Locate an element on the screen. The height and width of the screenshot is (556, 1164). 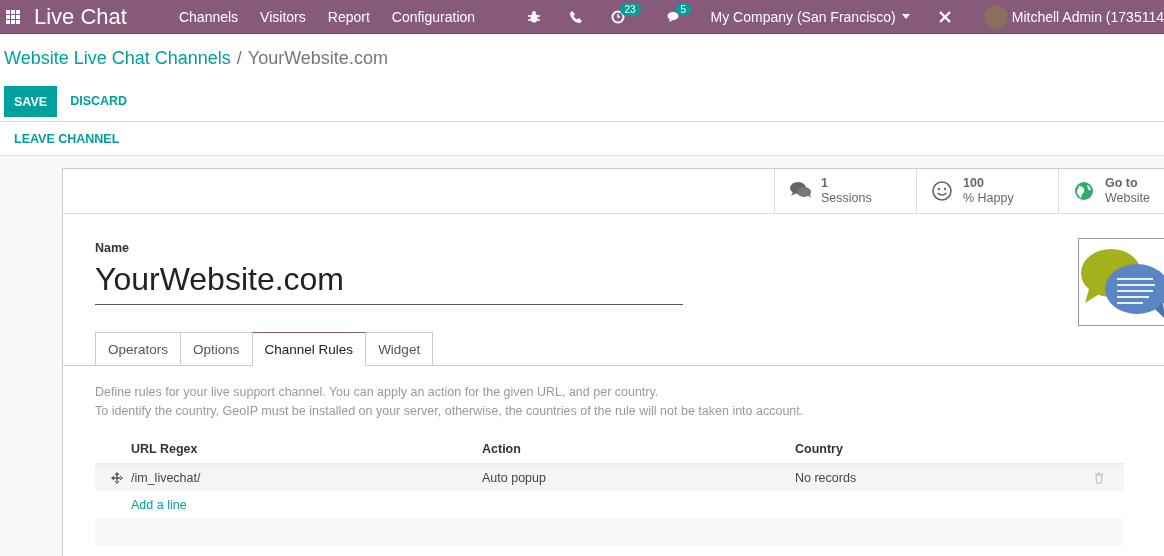
table-cell-text: /im_livechat/ is located at coordinates (166, 478).